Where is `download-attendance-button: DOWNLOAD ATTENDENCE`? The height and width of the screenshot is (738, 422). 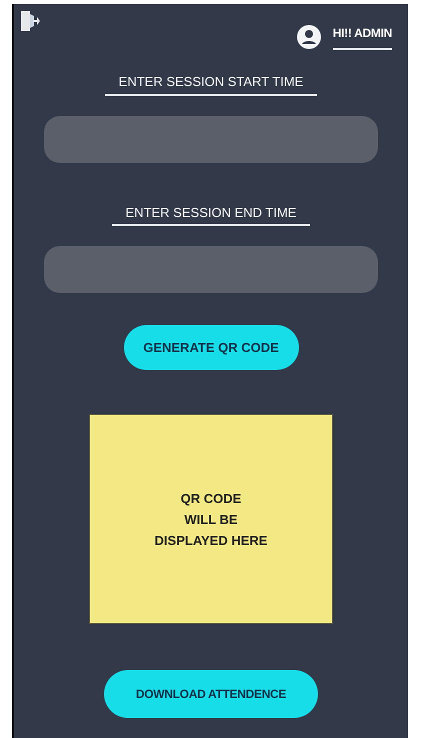 download-attendance-button: DOWNLOAD ATTENDENCE is located at coordinates (211, 694).